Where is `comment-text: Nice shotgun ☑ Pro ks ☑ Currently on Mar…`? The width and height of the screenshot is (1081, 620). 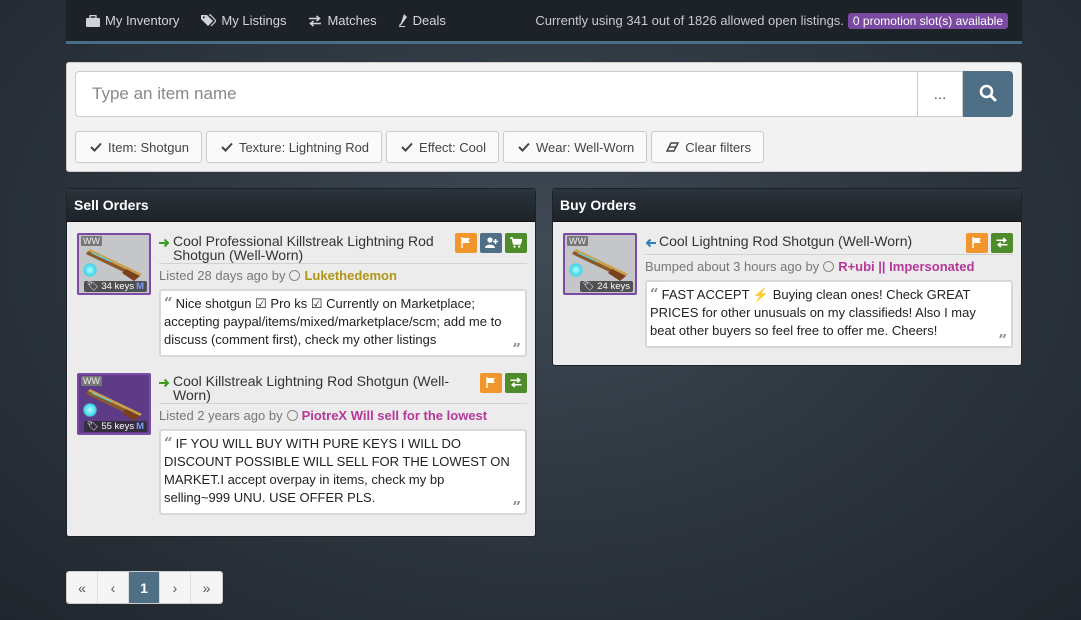
comment-text: Nice shotgun ☑ Pro ks ☑ Currently on Mar… is located at coordinates (333, 321).